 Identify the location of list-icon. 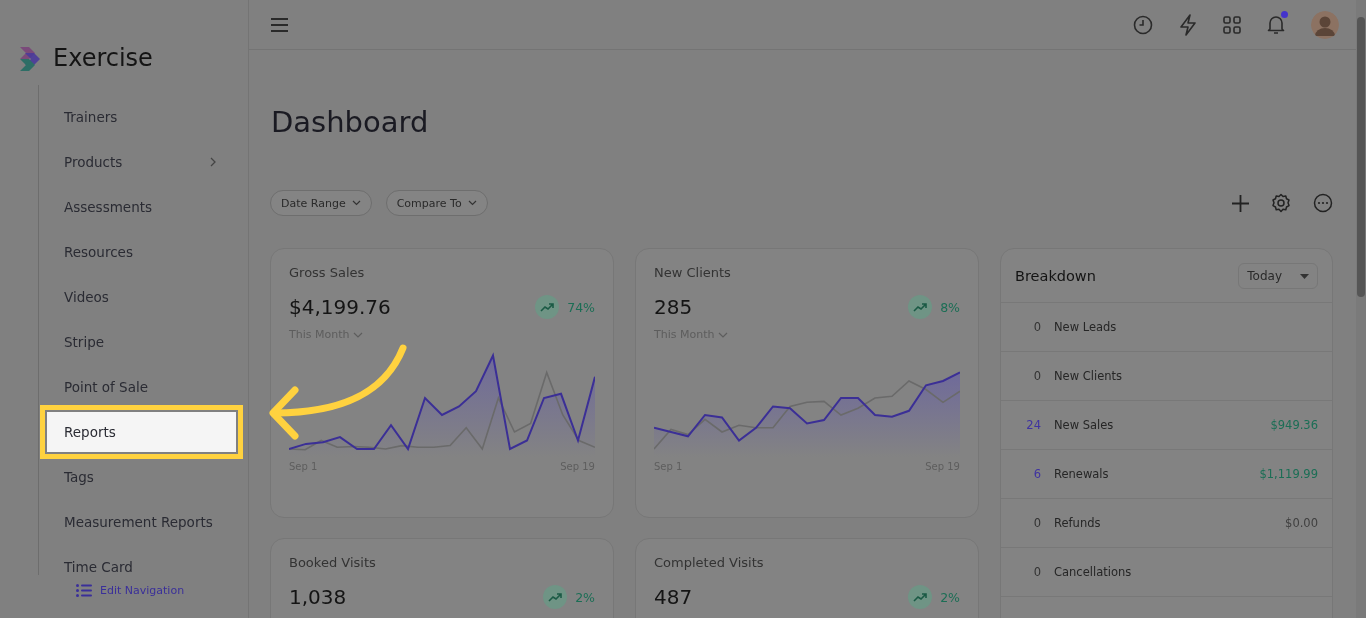
(84, 590).